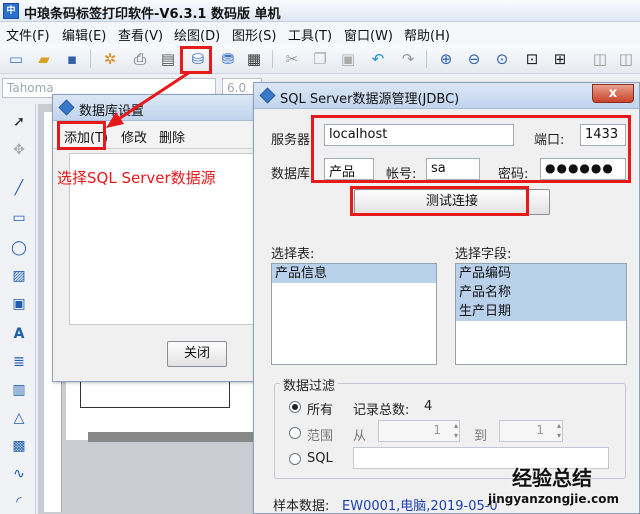  What do you see at coordinates (19, 218) in the screenshot?
I see `rectangle-tool-icon: ▭` at bounding box center [19, 218].